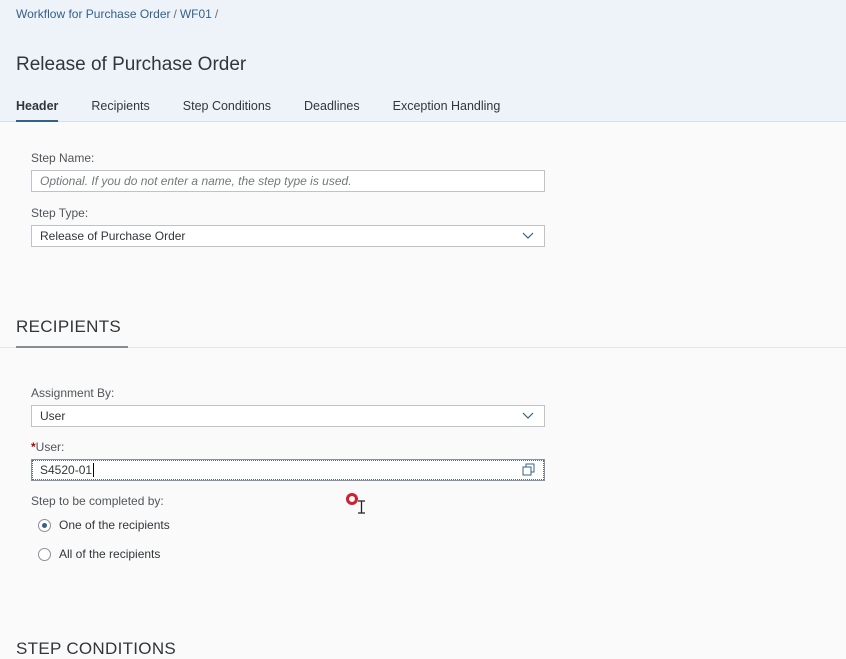  I want to click on radio-one-of-recipients: One of the recipients, so click(104, 525).